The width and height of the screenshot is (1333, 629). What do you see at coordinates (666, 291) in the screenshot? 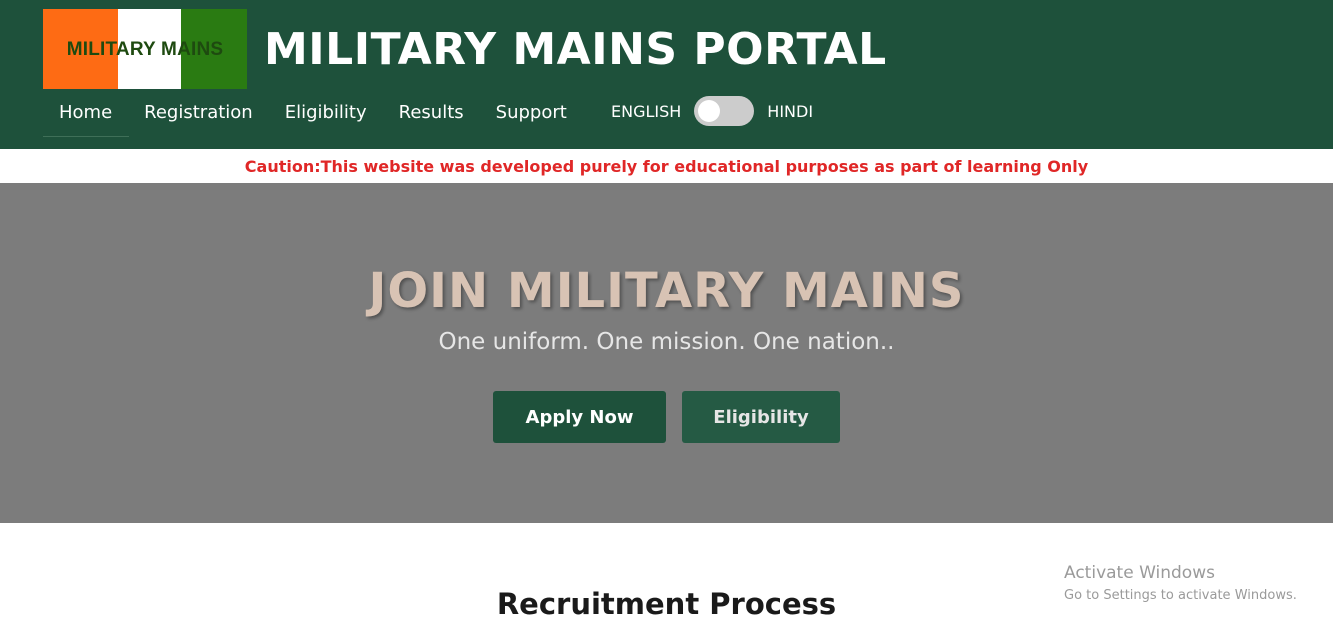
I see `hero-title: JOIN MILITARY MAINS` at bounding box center [666, 291].